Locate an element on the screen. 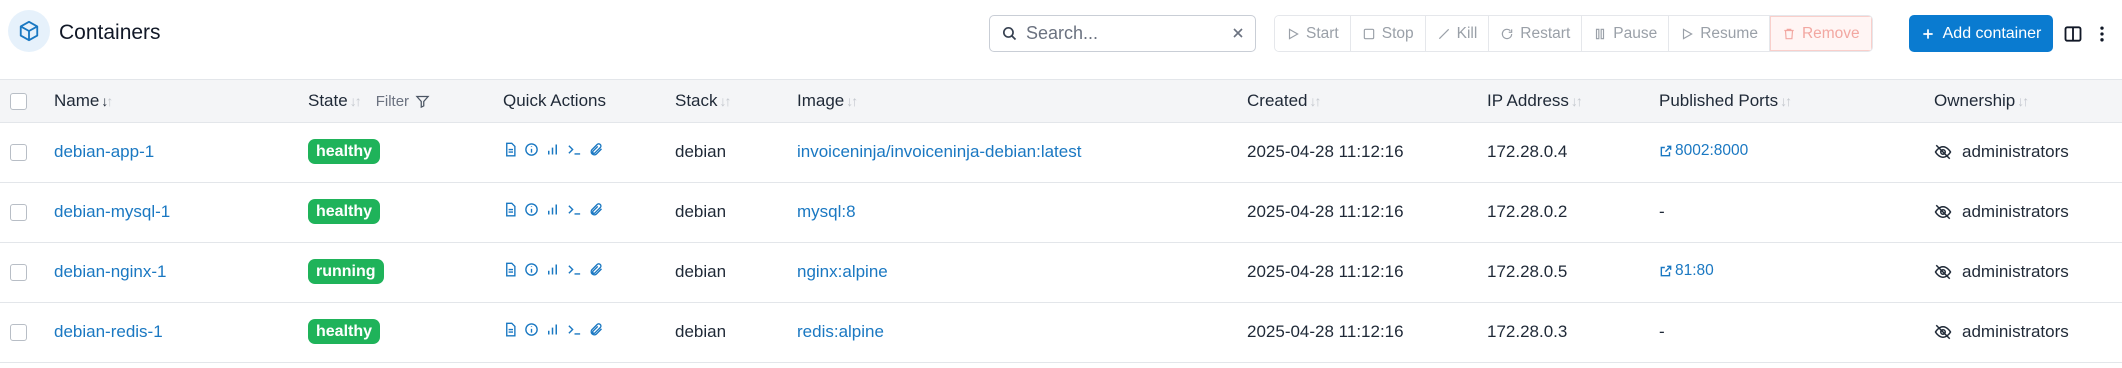  image-link: invoiceninja/invoiceninja-debian:latest is located at coordinates (939, 152).